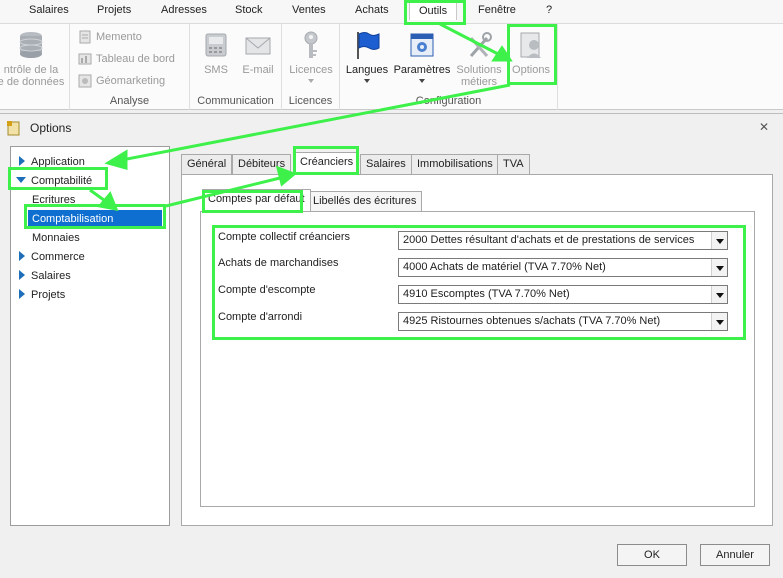 This screenshot has height=578, width=783. I want to click on tab-salaires: Salaires, so click(386, 164).